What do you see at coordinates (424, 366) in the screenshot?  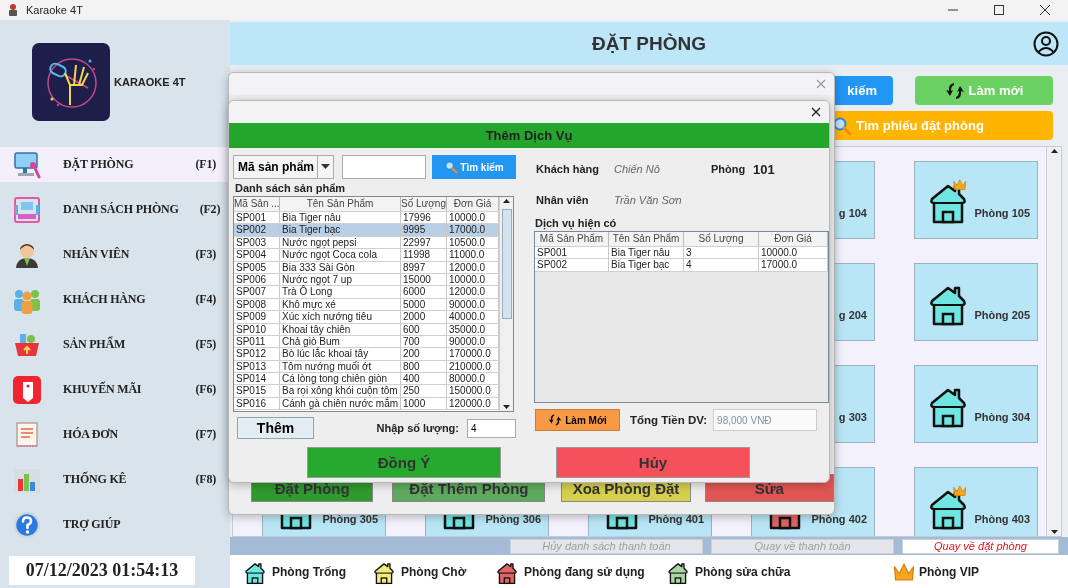 I see `table-cell: 800` at bounding box center [424, 366].